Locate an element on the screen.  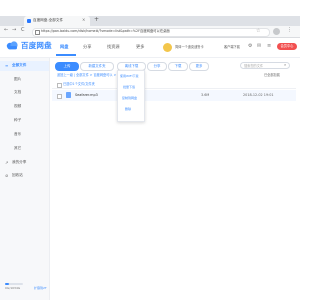
reload-icon: C is located at coordinates (23, 30).